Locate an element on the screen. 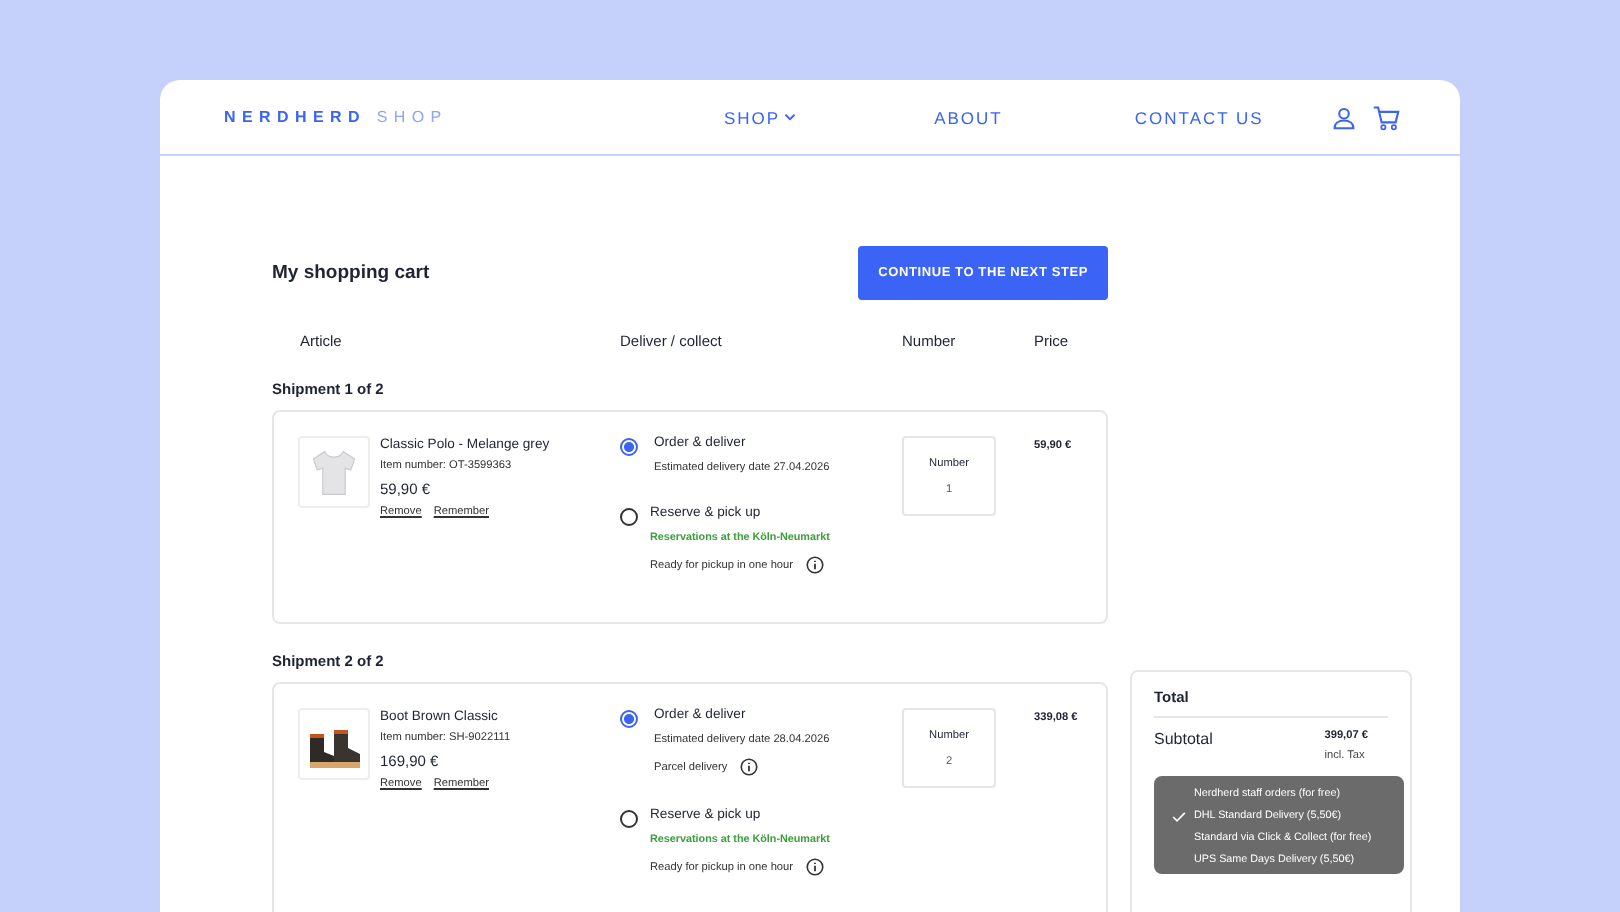 The width and height of the screenshot is (1620, 912). cart-icon is located at coordinates (1386, 117).